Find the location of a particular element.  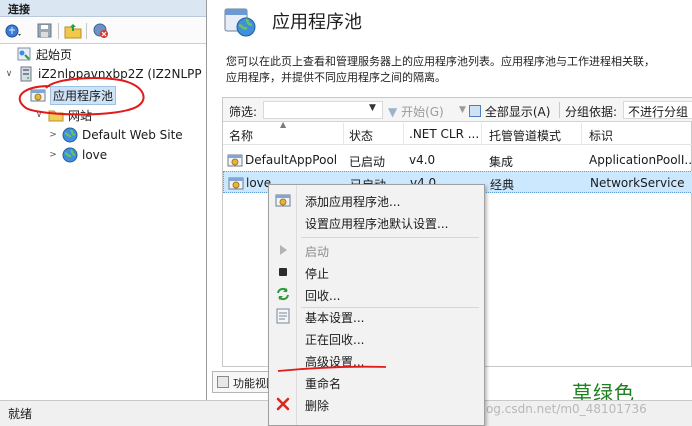

page-header: 应用程序池 is located at coordinates (450, 23).